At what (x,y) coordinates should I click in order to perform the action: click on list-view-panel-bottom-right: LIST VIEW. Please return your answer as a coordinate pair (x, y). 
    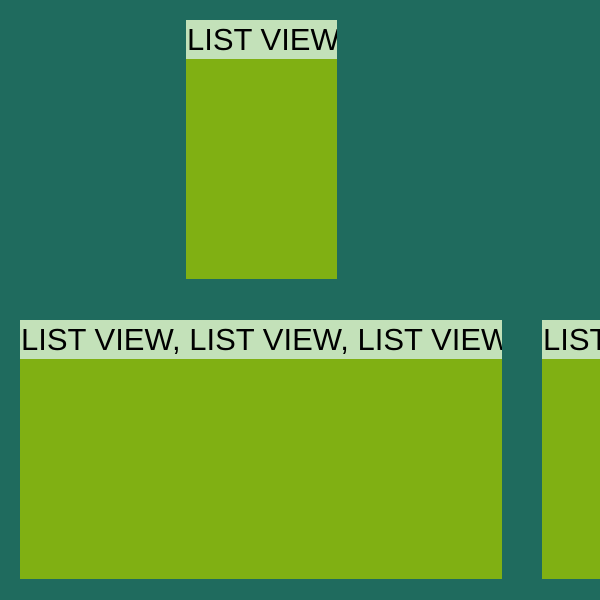
    Looking at the image, I should click on (571, 449).